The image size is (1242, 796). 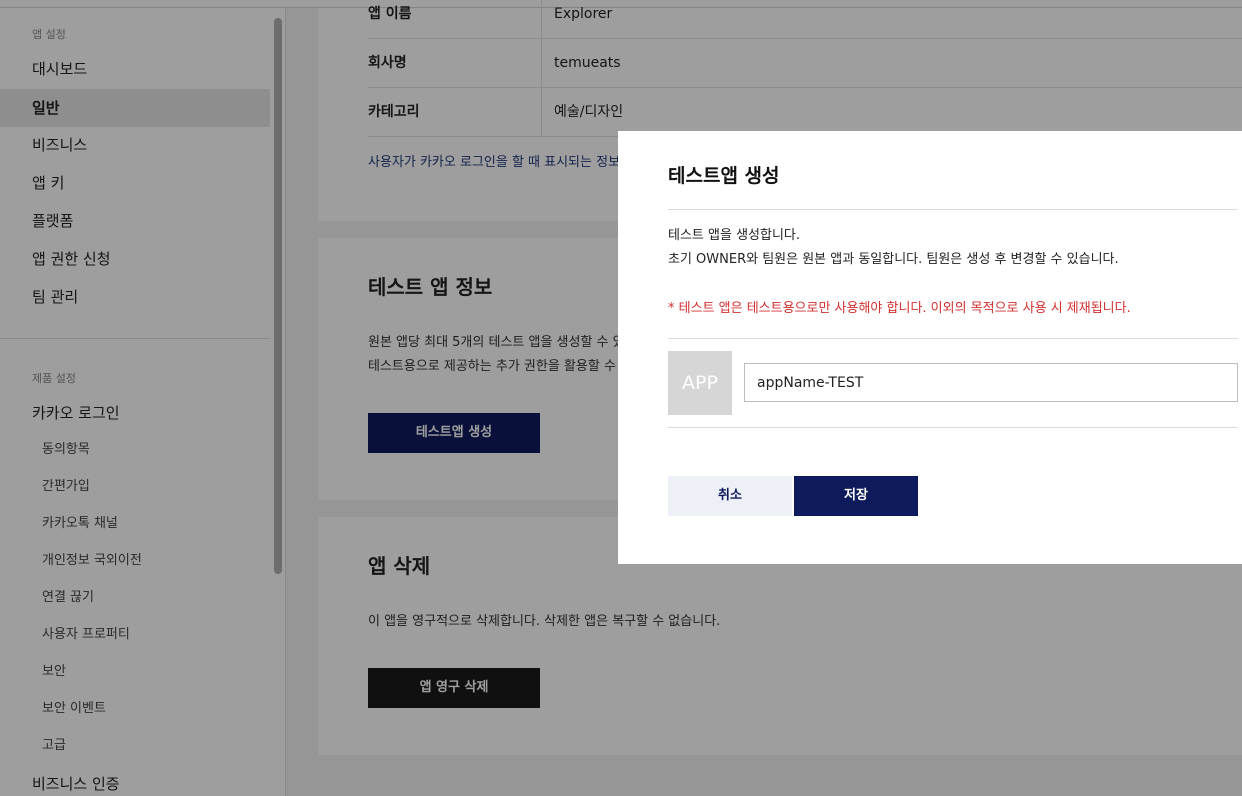 I want to click on save-button: 저장, so click(x=856, y=496).